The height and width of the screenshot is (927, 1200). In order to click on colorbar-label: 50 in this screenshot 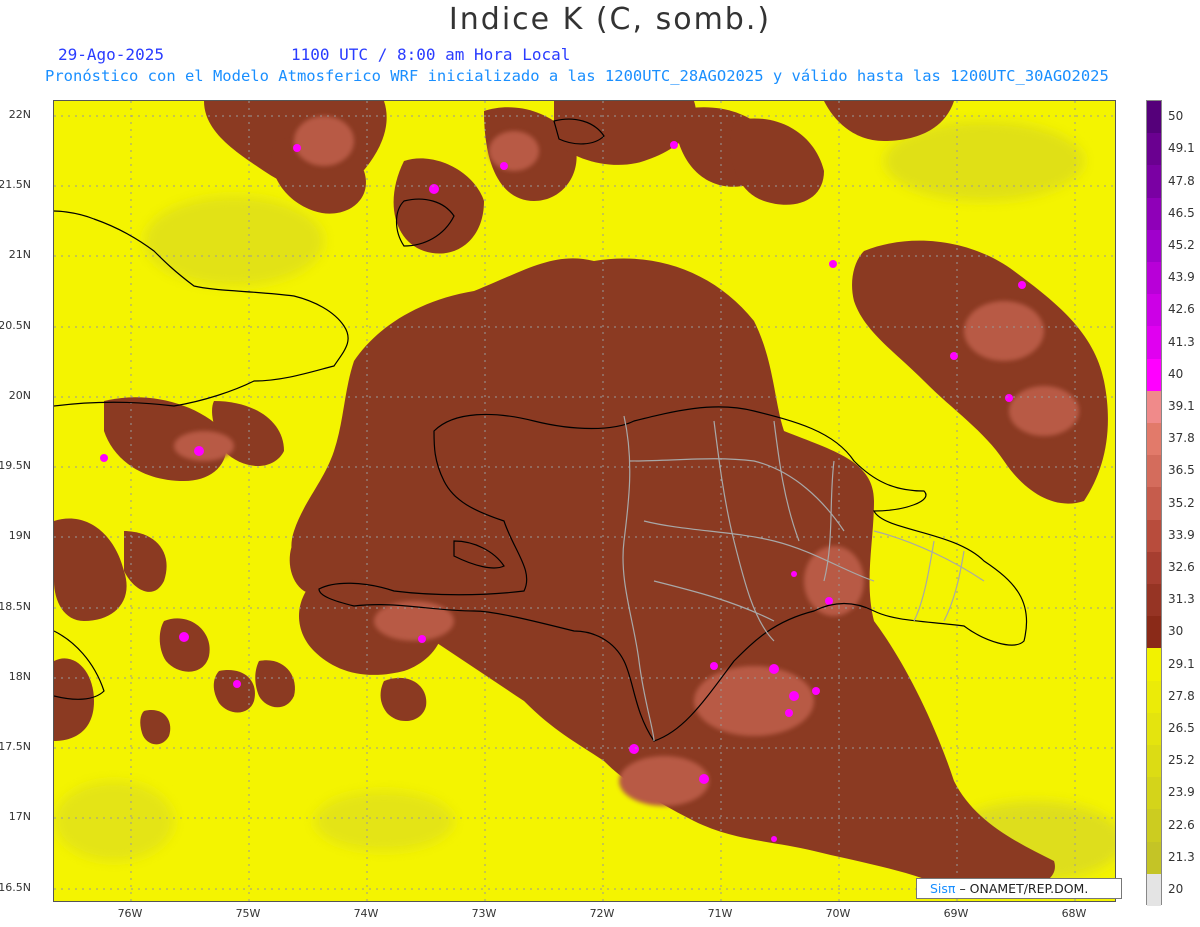, I will do `click(1176, 116)`.